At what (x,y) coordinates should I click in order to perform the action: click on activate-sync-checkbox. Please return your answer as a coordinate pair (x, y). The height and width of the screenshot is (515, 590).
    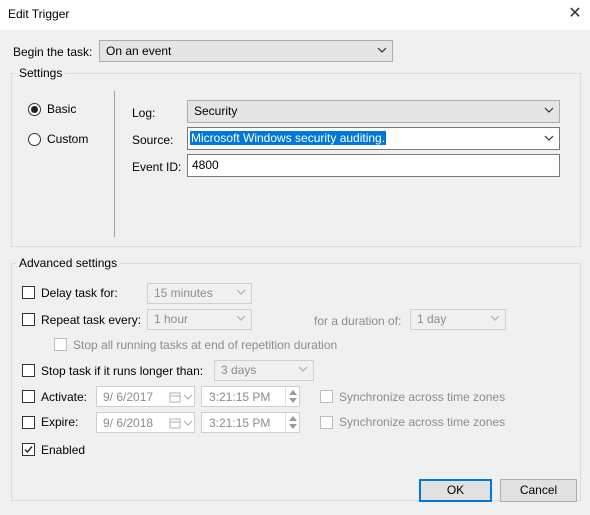
    Looking at the image, I should click on (326, 396).